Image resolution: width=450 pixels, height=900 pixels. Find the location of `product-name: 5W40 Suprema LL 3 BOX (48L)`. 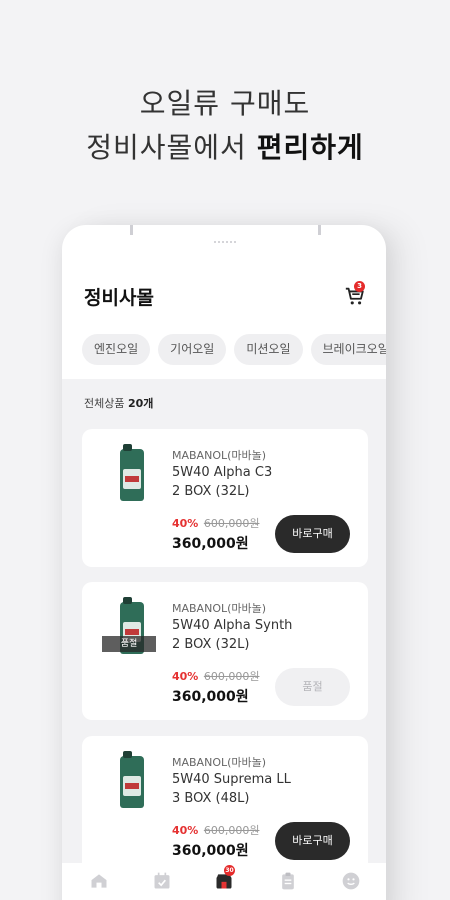

product-name: 5W40 Suprema LL 3 BOX (48L) is located at coordinates (231, 789).